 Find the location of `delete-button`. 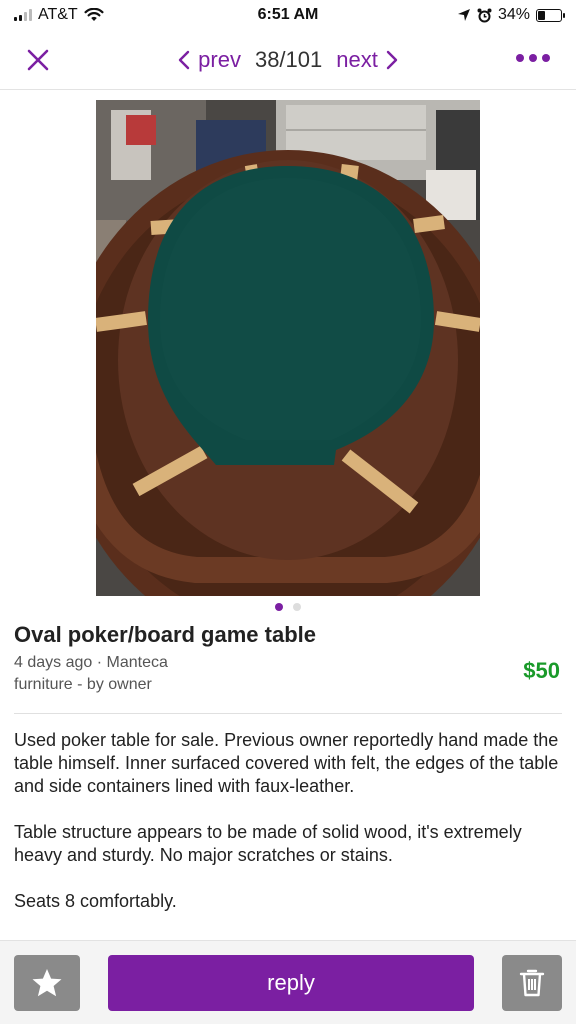

delete-button is located at coordinates (532, 983).